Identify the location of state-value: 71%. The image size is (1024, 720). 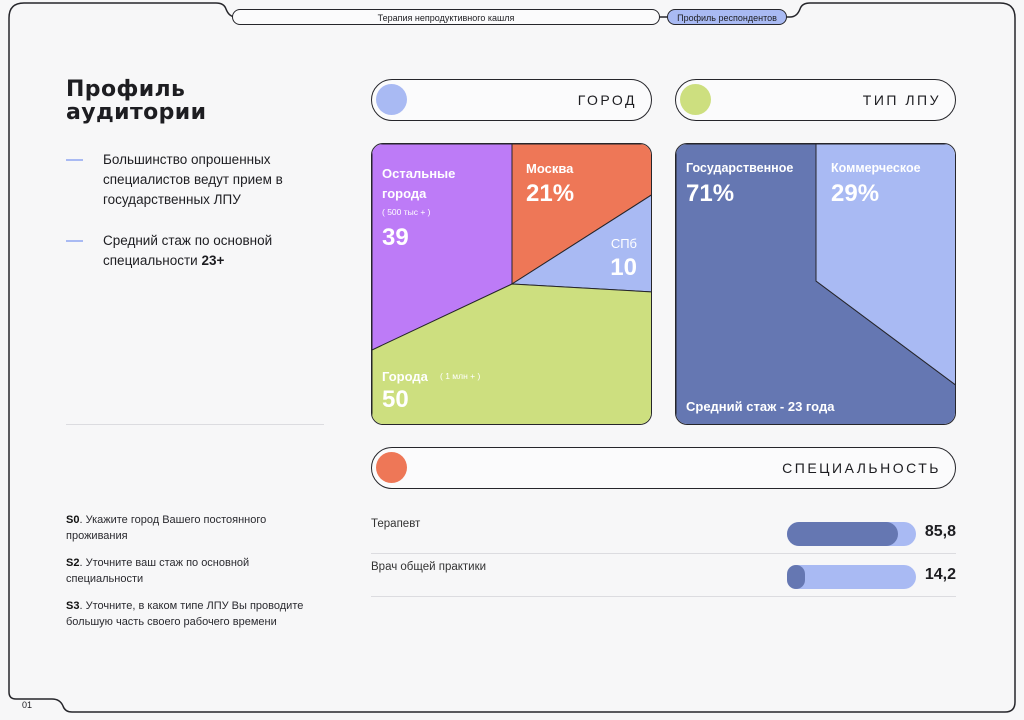
(710, 193).